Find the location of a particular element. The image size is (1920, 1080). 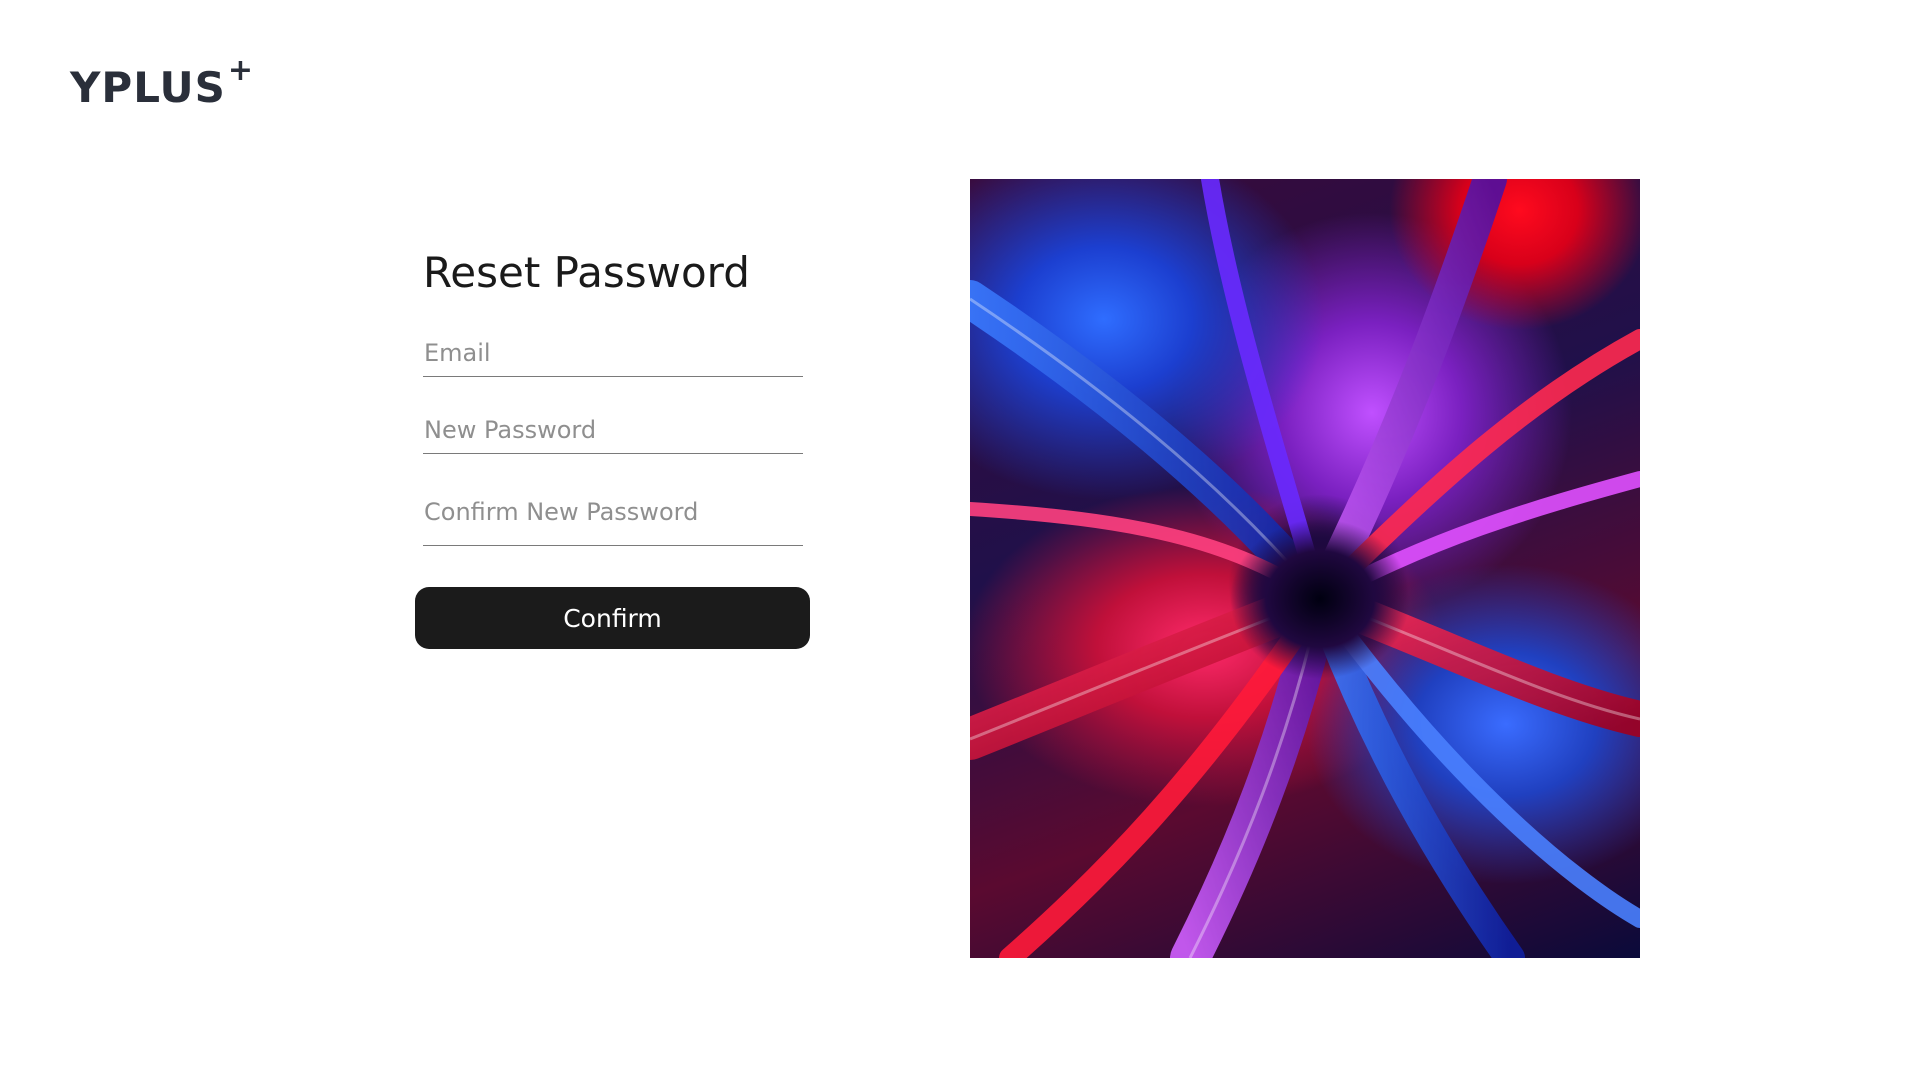

email-input is located at coordinates (613, 357).